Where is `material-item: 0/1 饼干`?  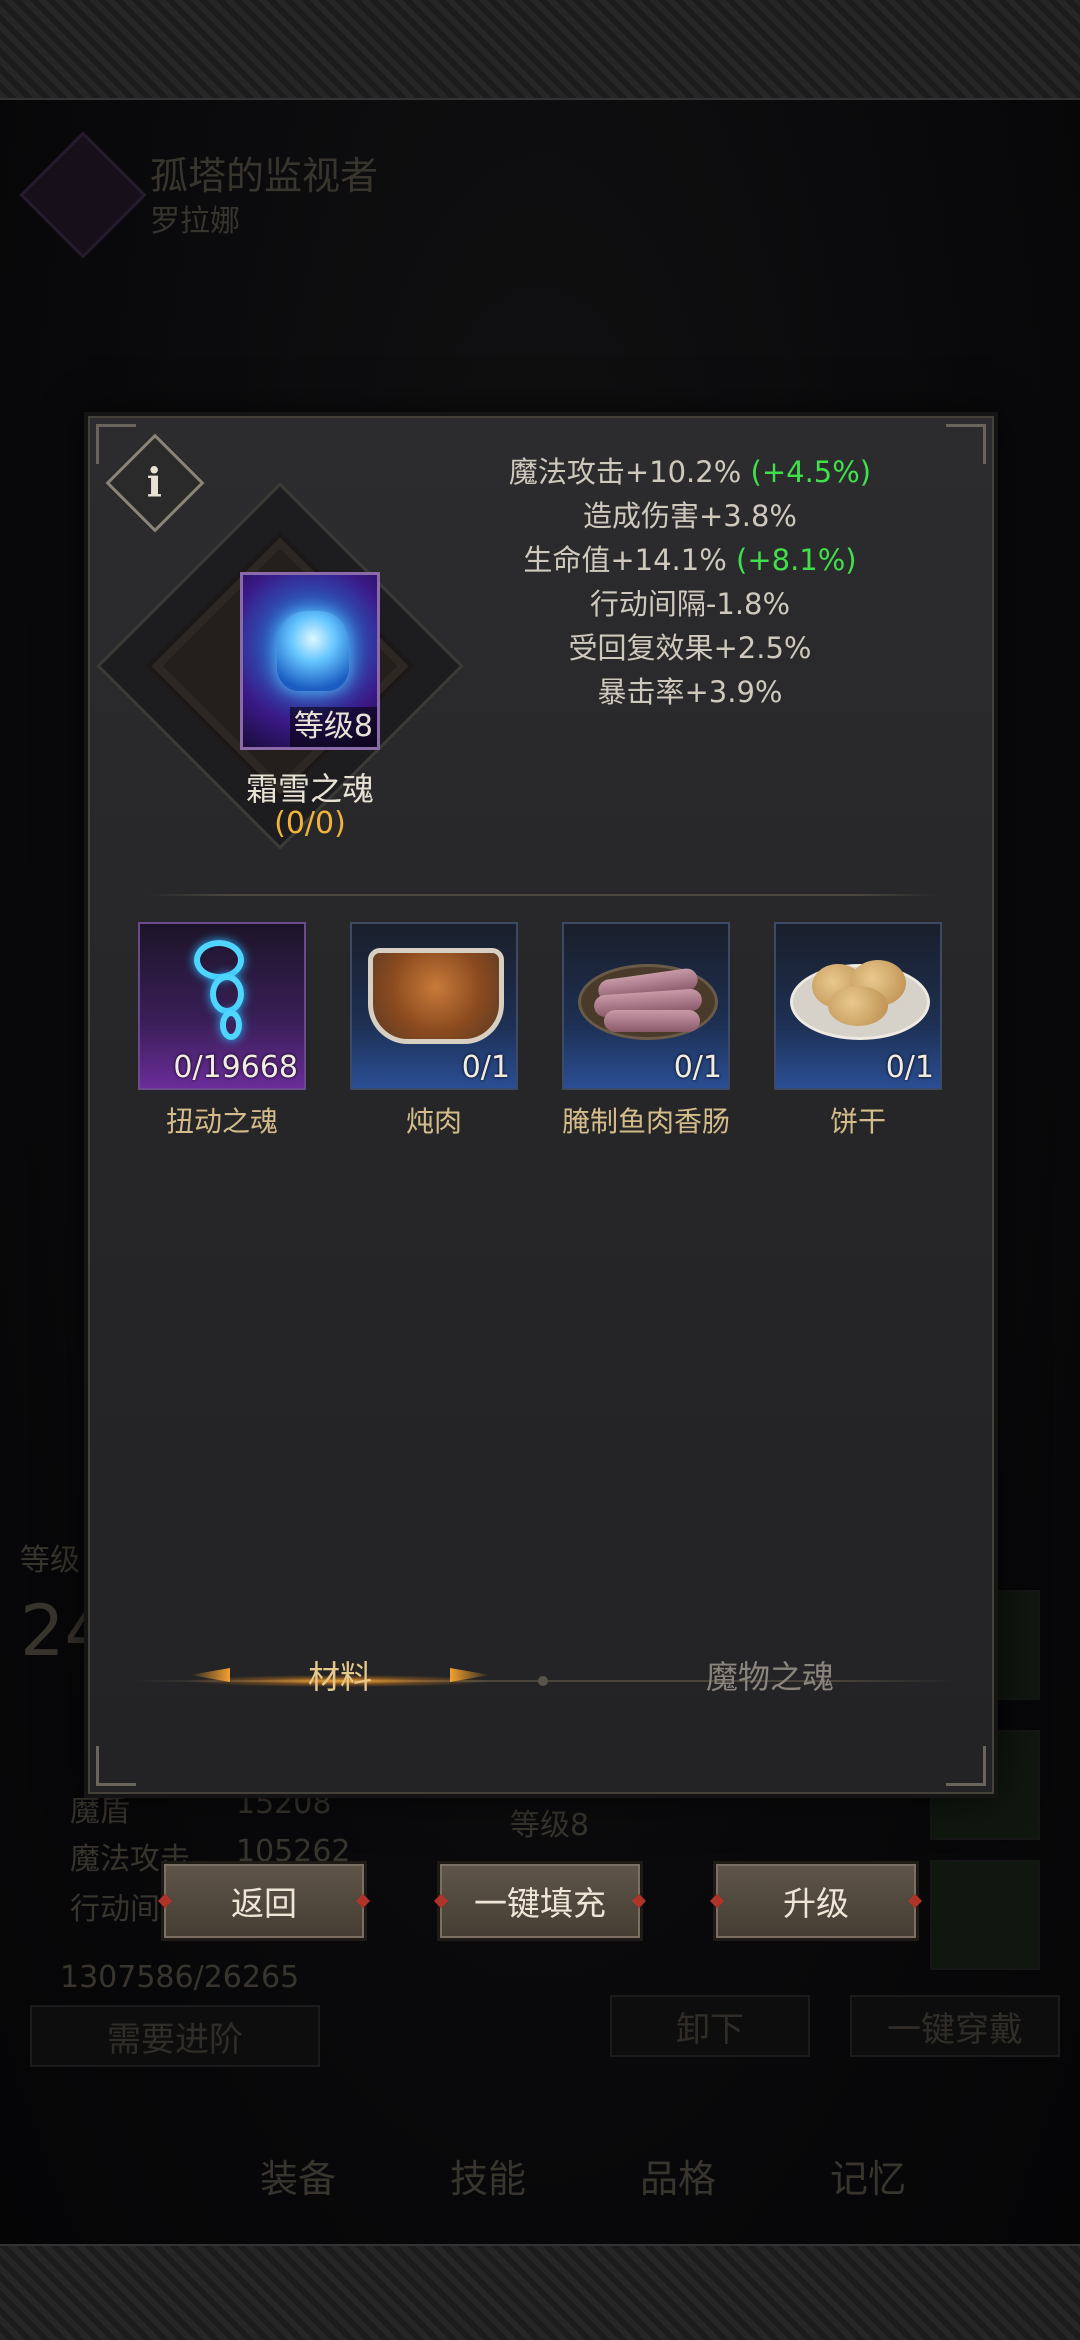
material-item: 0/1 饼干 is located at coordinates (858, 1031).